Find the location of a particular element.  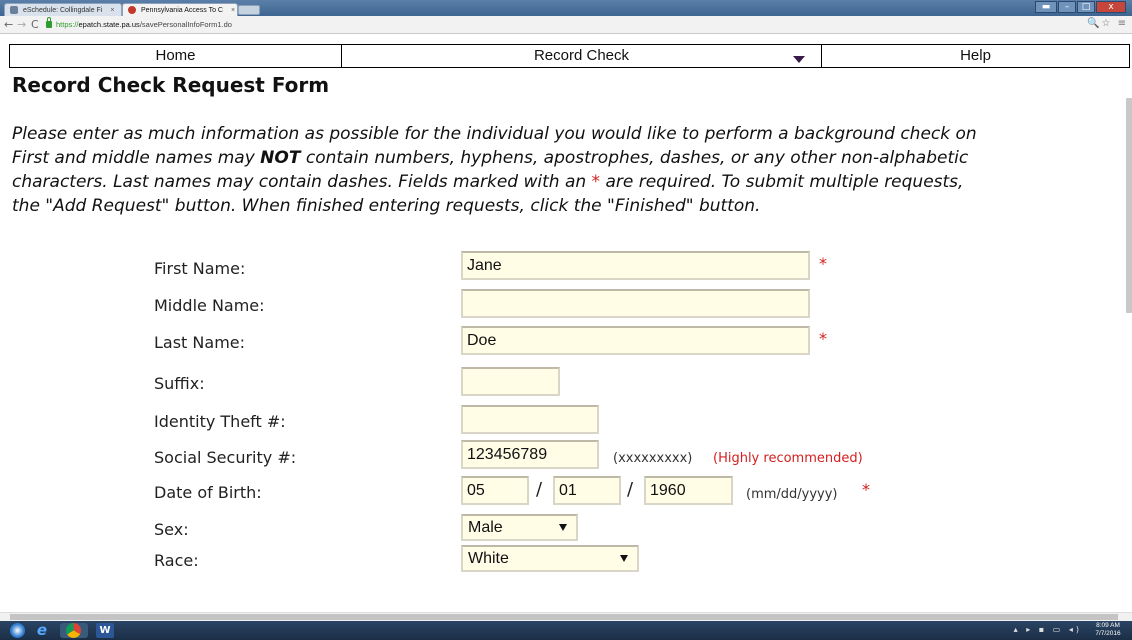

nav-home: Home is located at coordinates (176, 56).